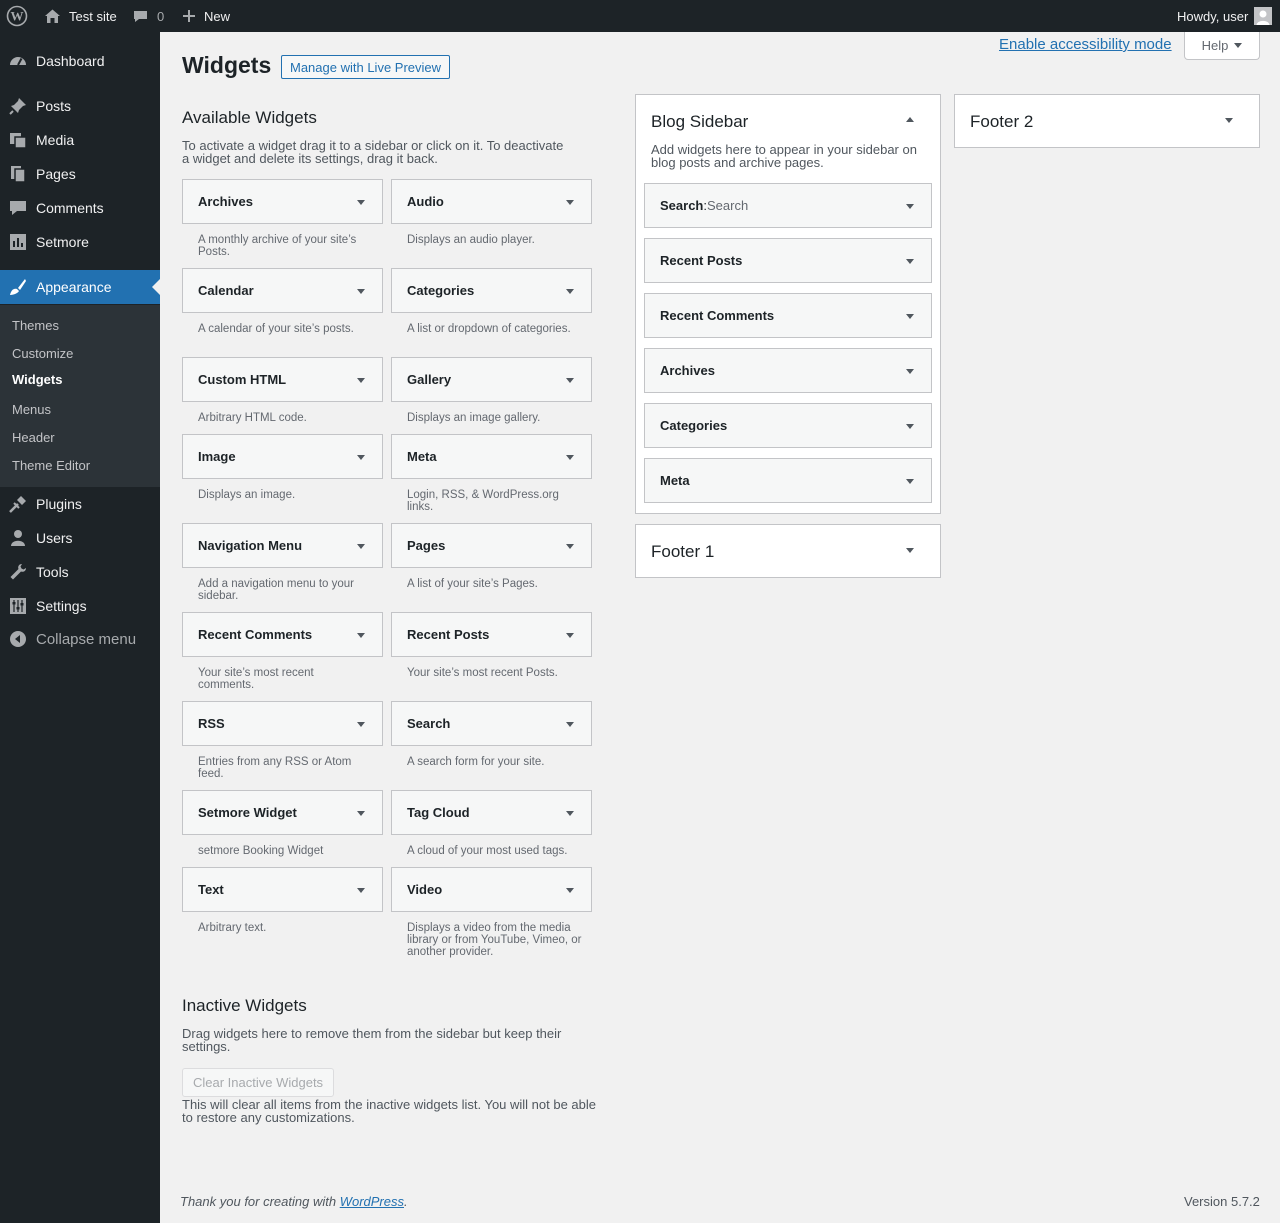 The image size is (1280, 1223). Describe the element at coordinates (80, 606) in the screenshot. I see `sidebar-item-settings: Settings` at that location.